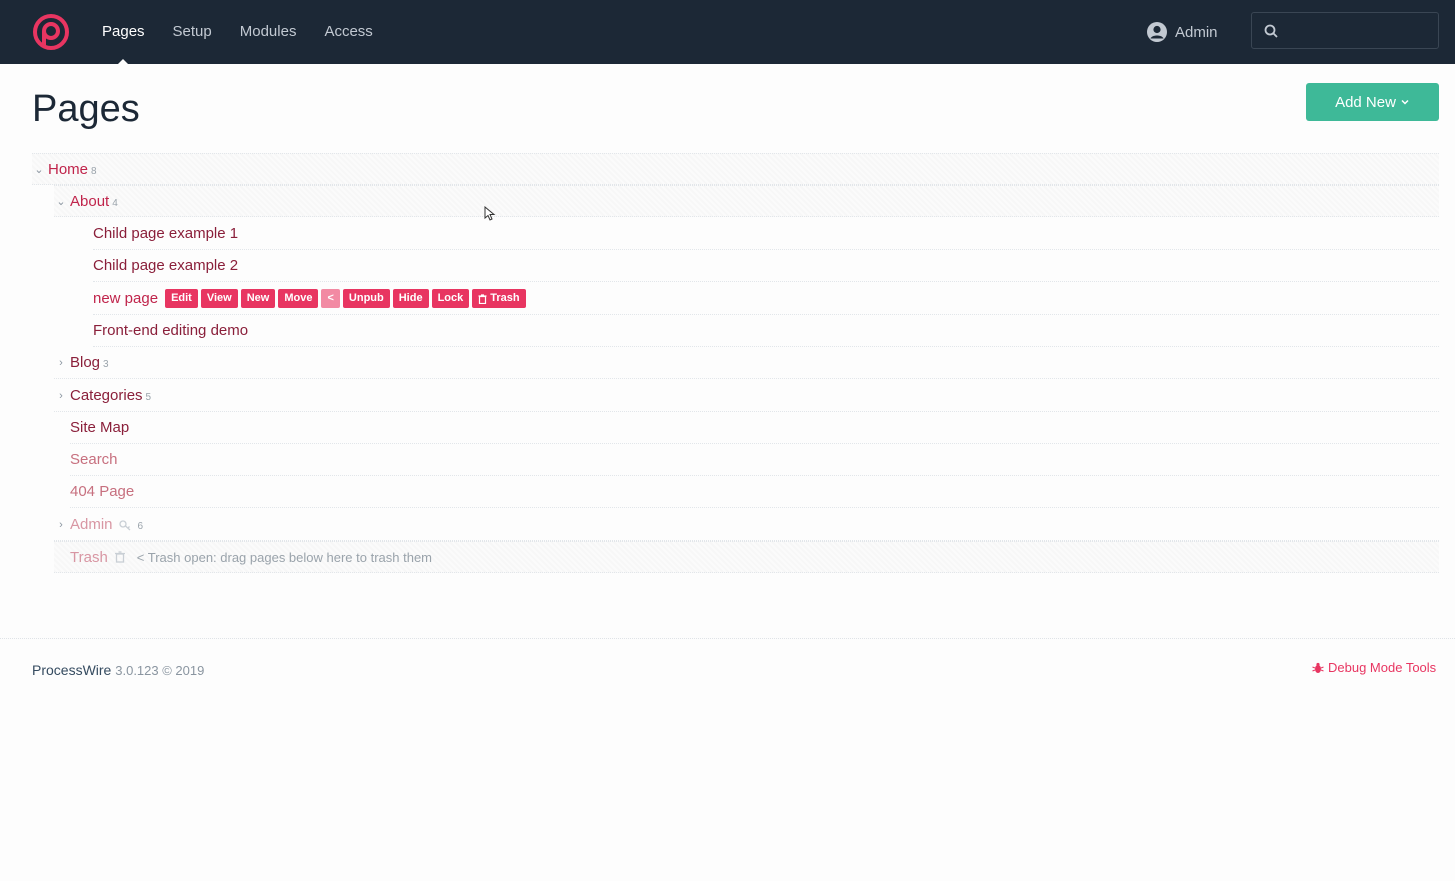 This screenshot has width=1455, height=881. I want to click on child-count: 8, so click(94, 171).